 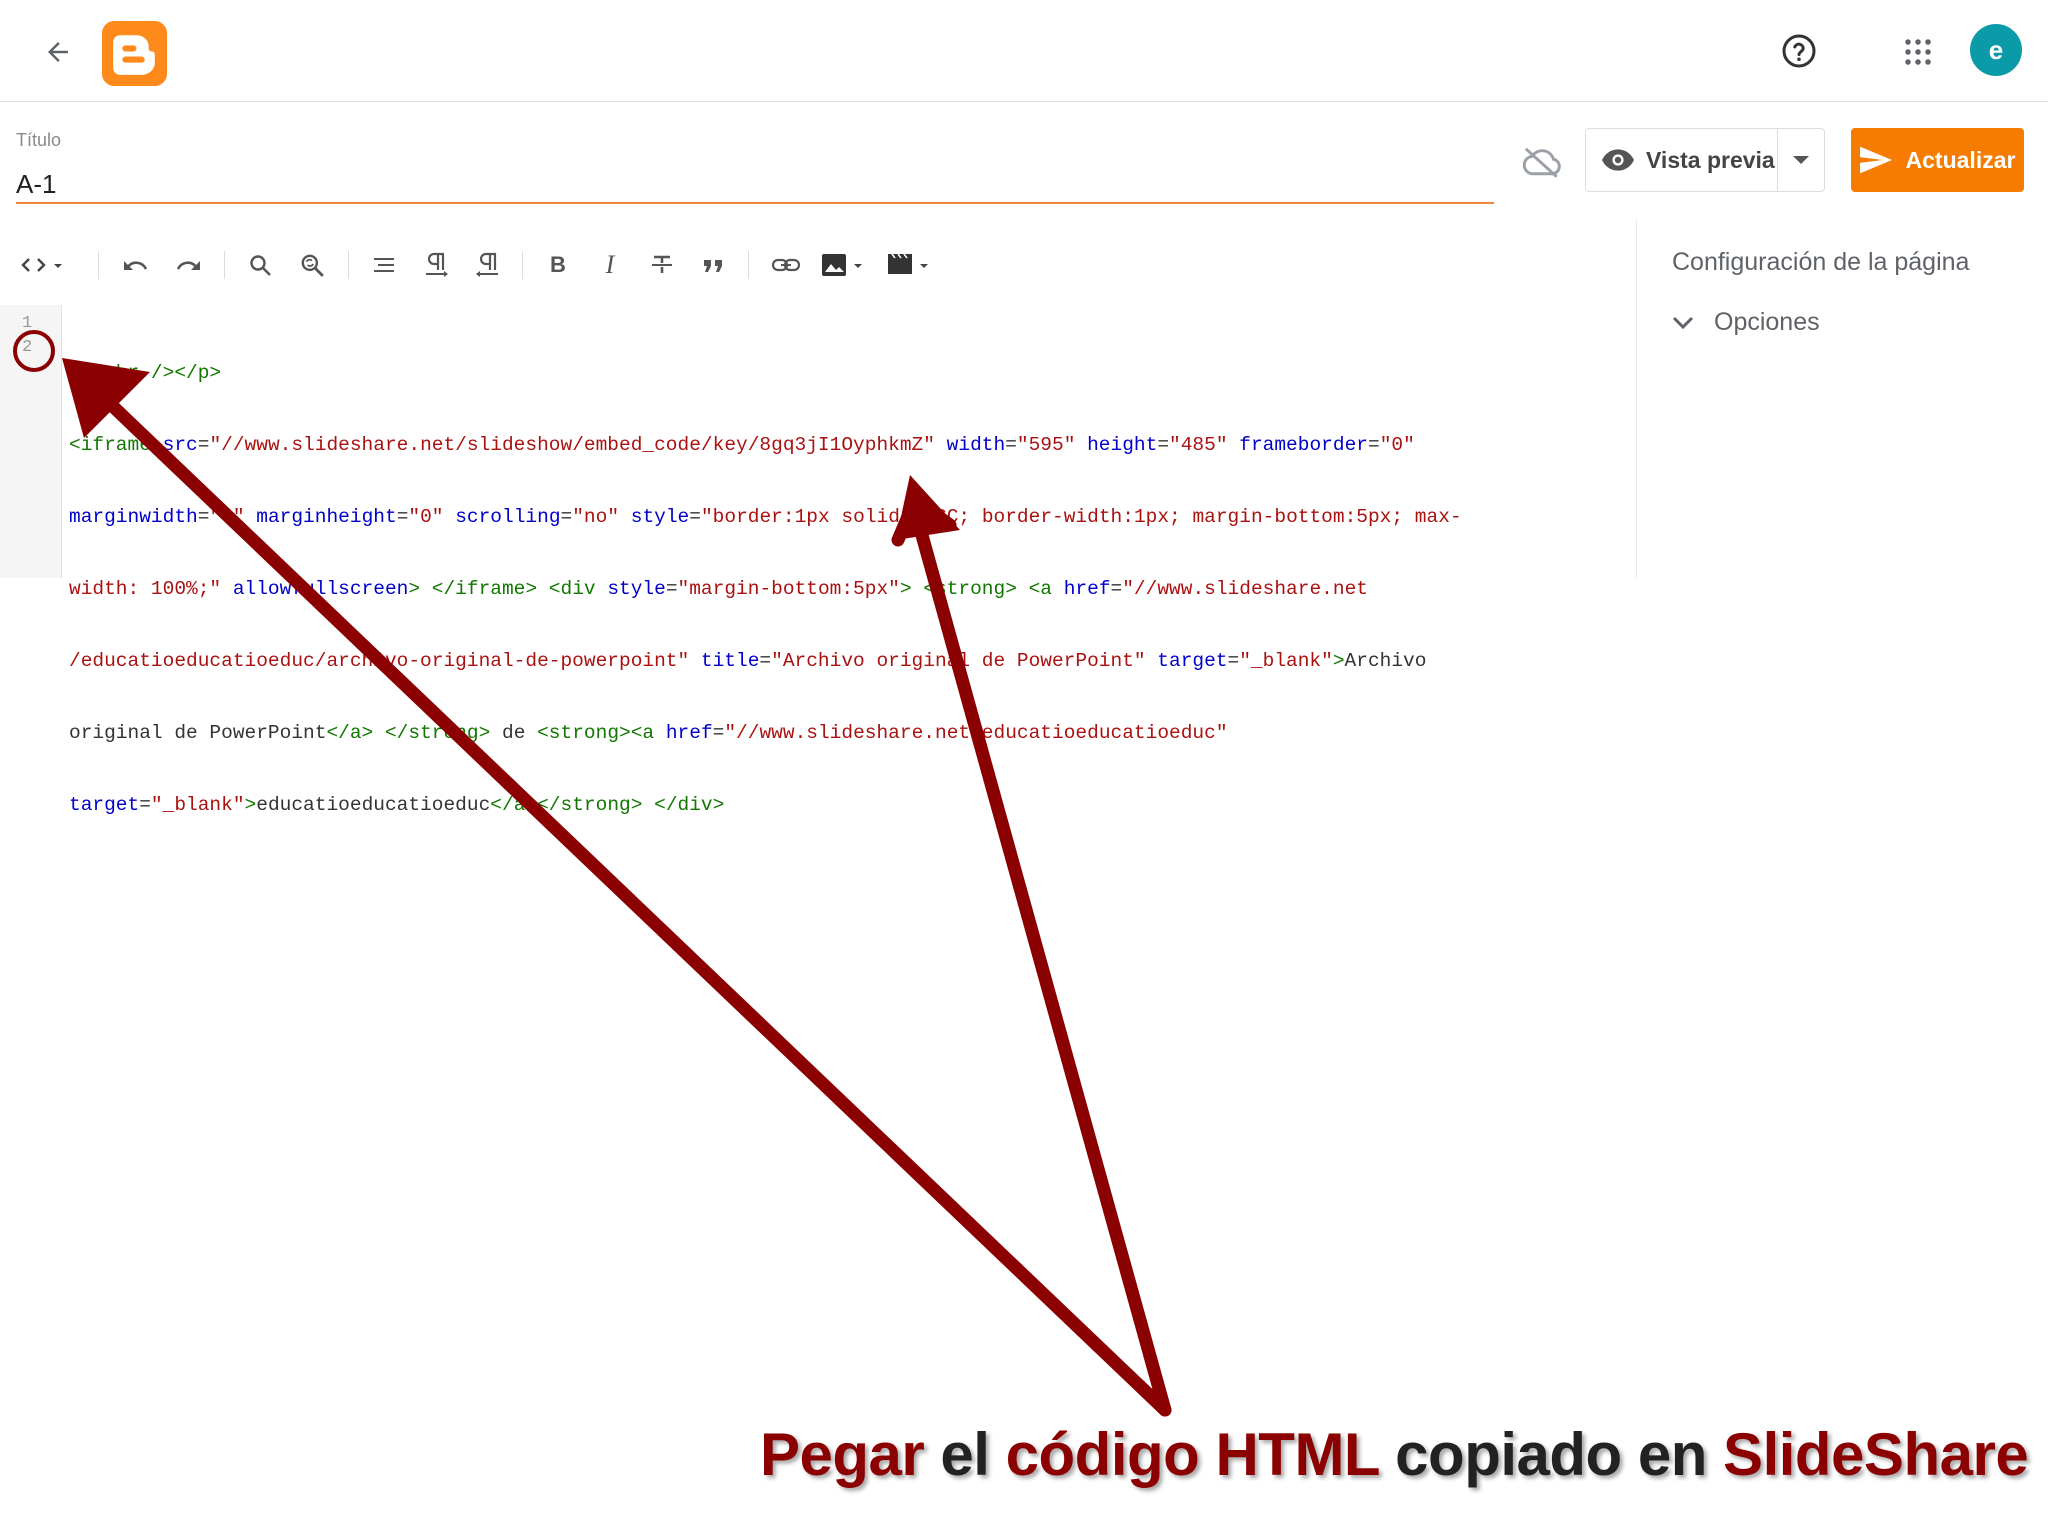 I want to click on options-section-toggle: Opciones, so click(x=1746, y=322).